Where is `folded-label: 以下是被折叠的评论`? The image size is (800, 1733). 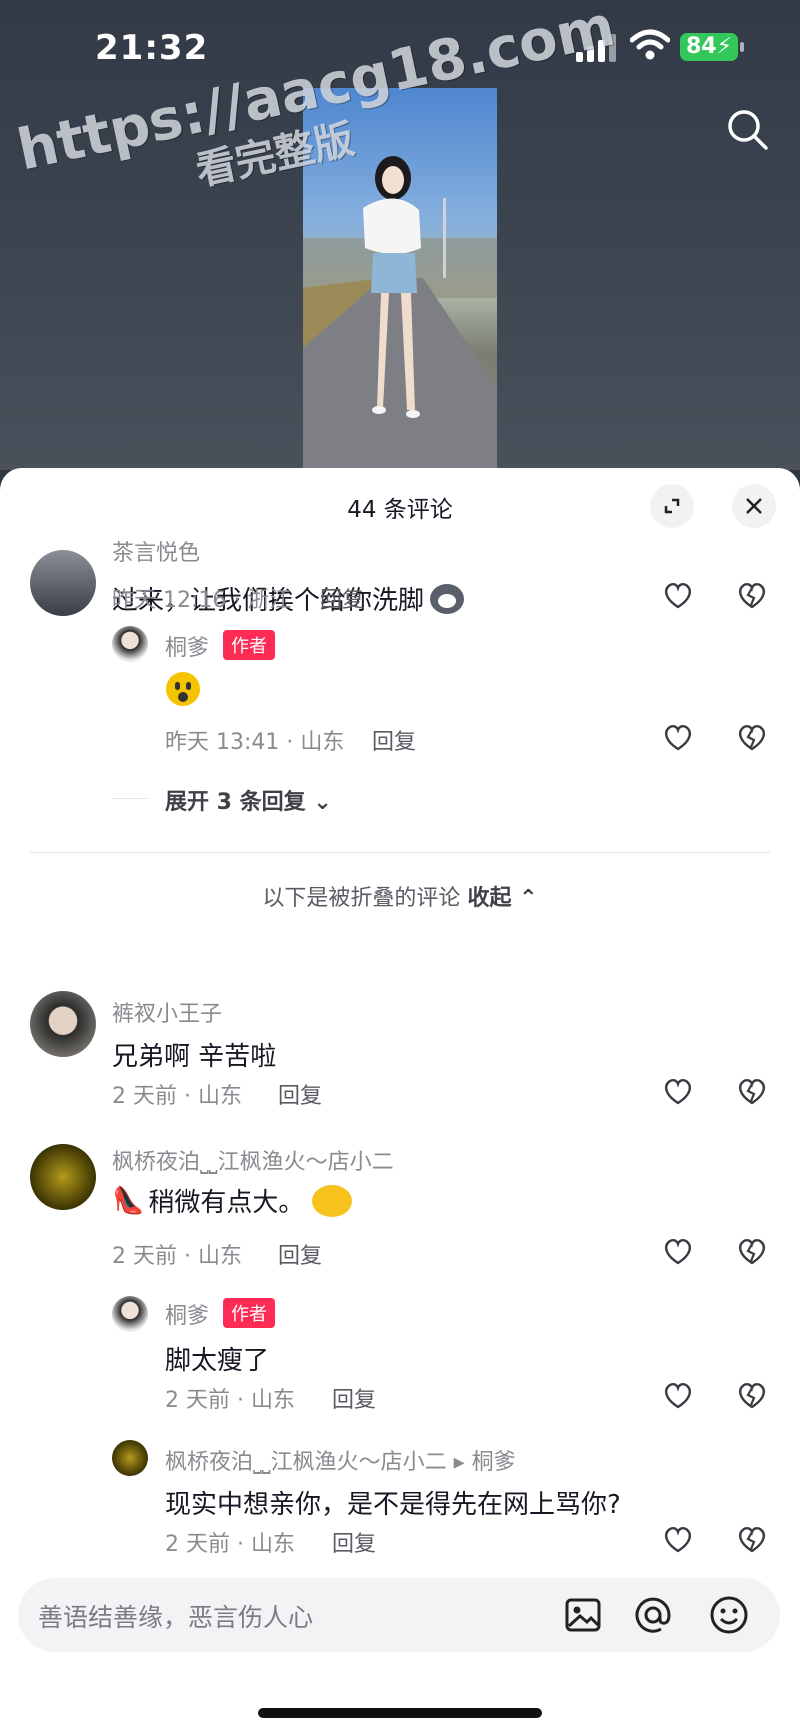
folded-label: 以下是被折叠的评论 is located at coordinates (361, 898).